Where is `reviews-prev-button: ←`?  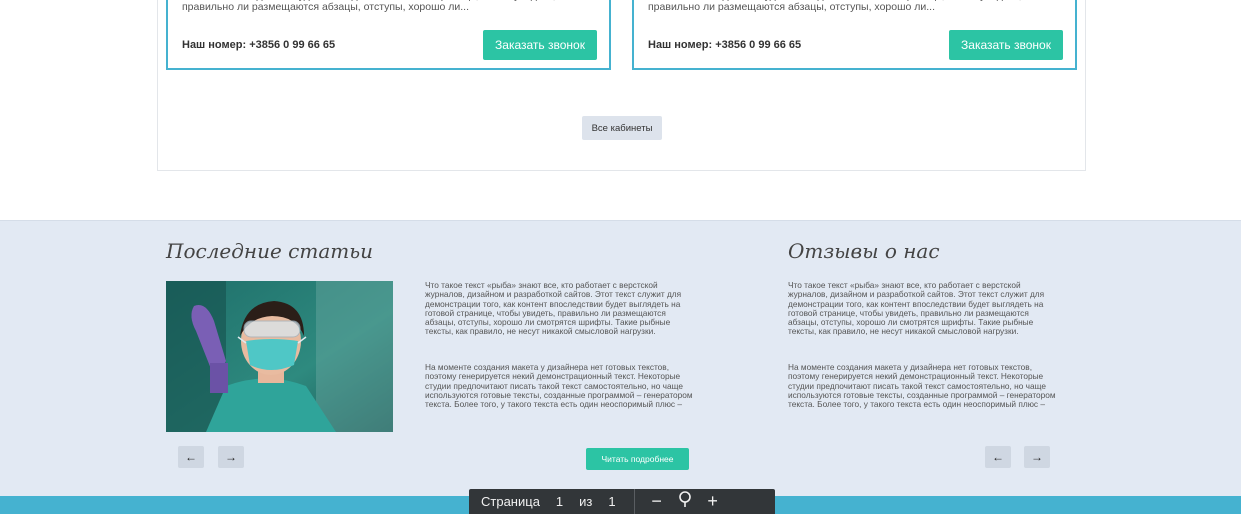
reviews-prev-button: ← is located at coordinates (998, 457).